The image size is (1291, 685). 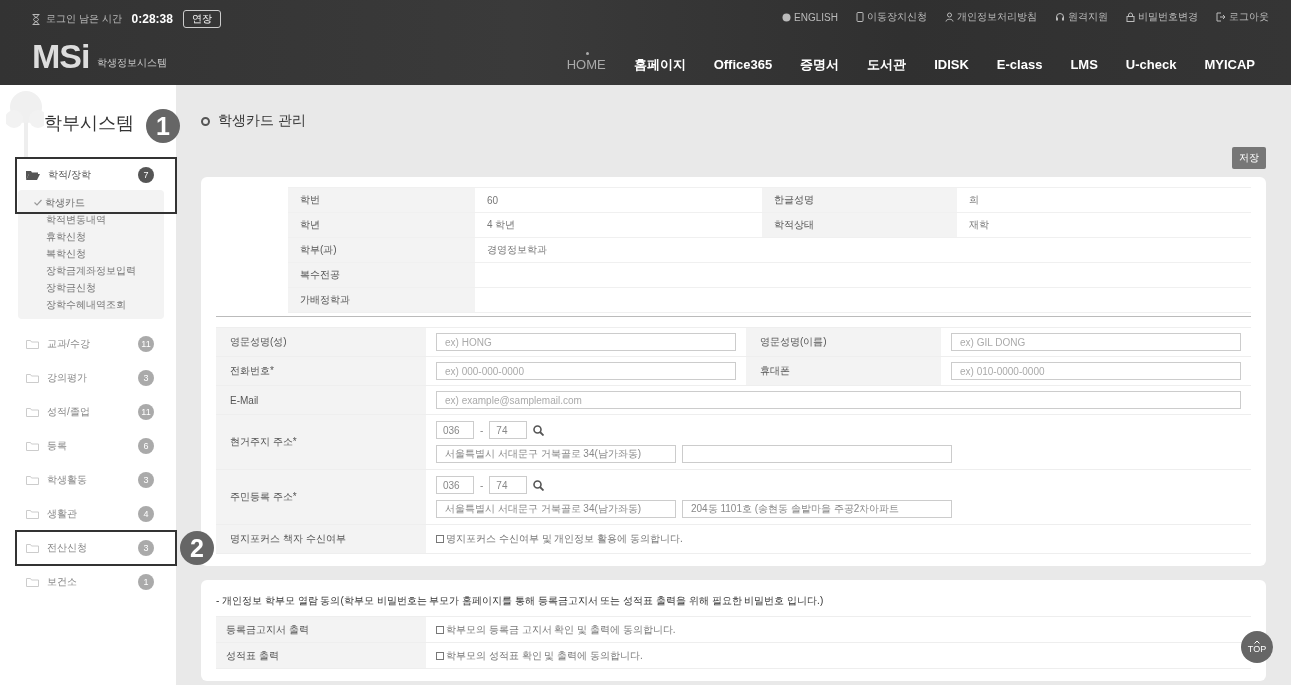 What do you see at coordinates (820, 62) in the screenshot?
I see `nav-link: 증명서` at bounding box center [820, 62].